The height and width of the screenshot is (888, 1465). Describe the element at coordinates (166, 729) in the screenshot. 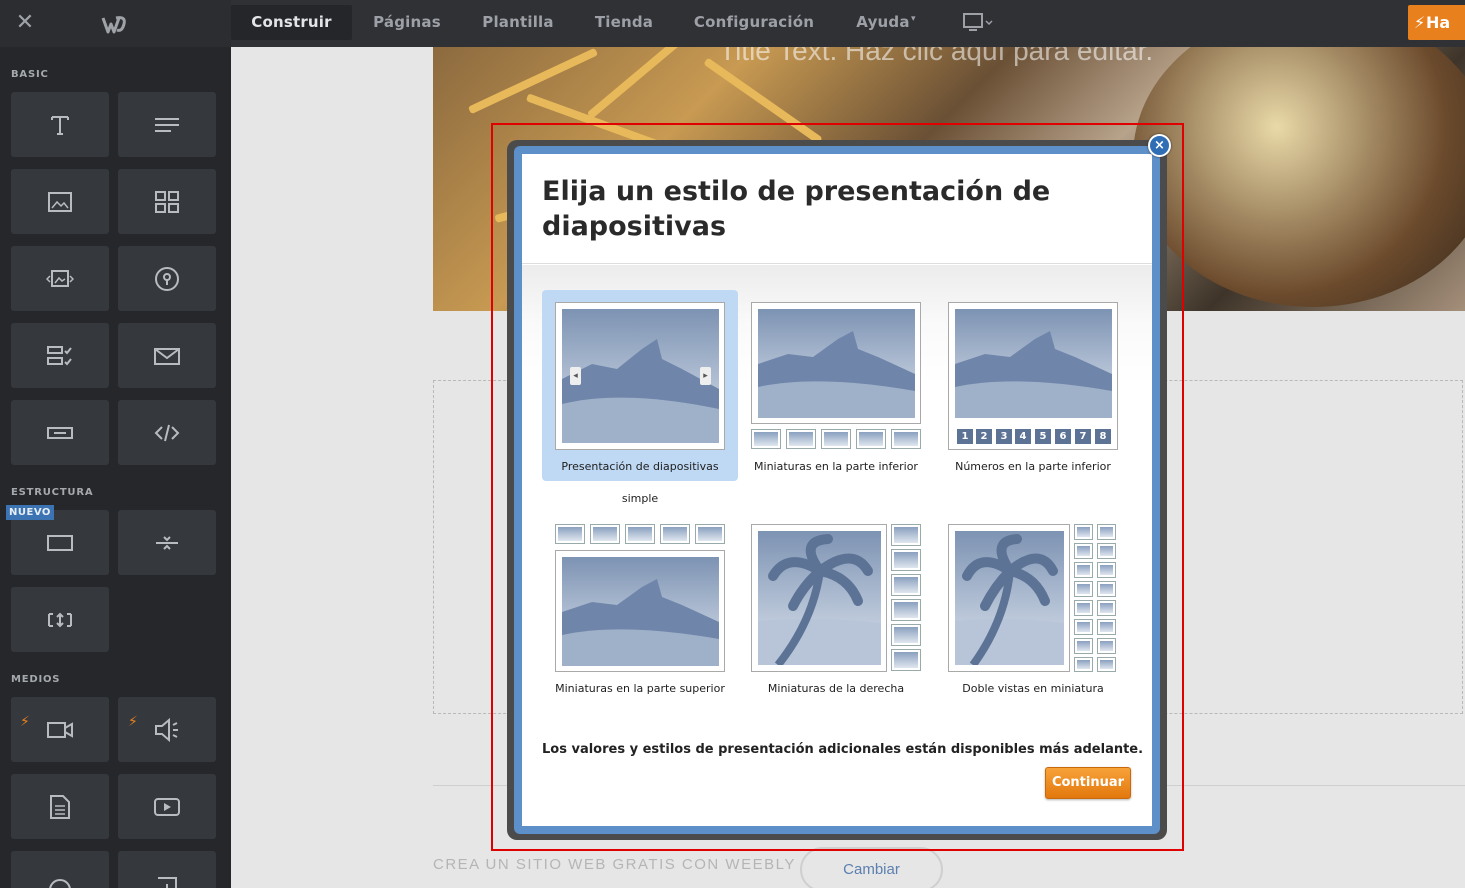

I see `speaker-icon` at that location.